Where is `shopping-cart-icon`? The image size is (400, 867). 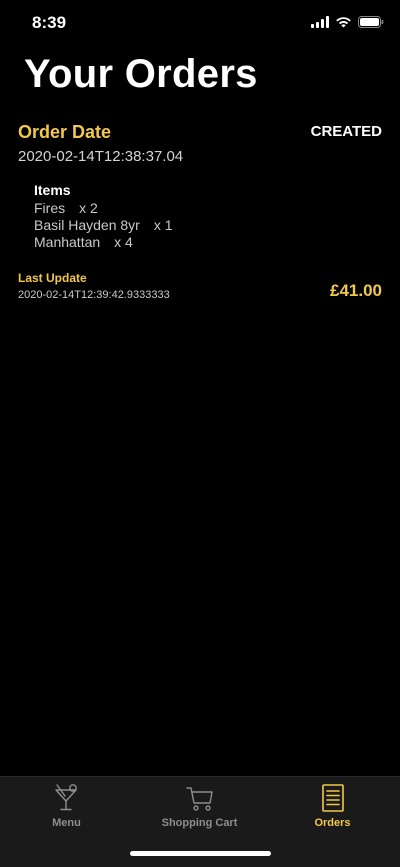 shopping-cart-icon is located at coordinates (200, 798).